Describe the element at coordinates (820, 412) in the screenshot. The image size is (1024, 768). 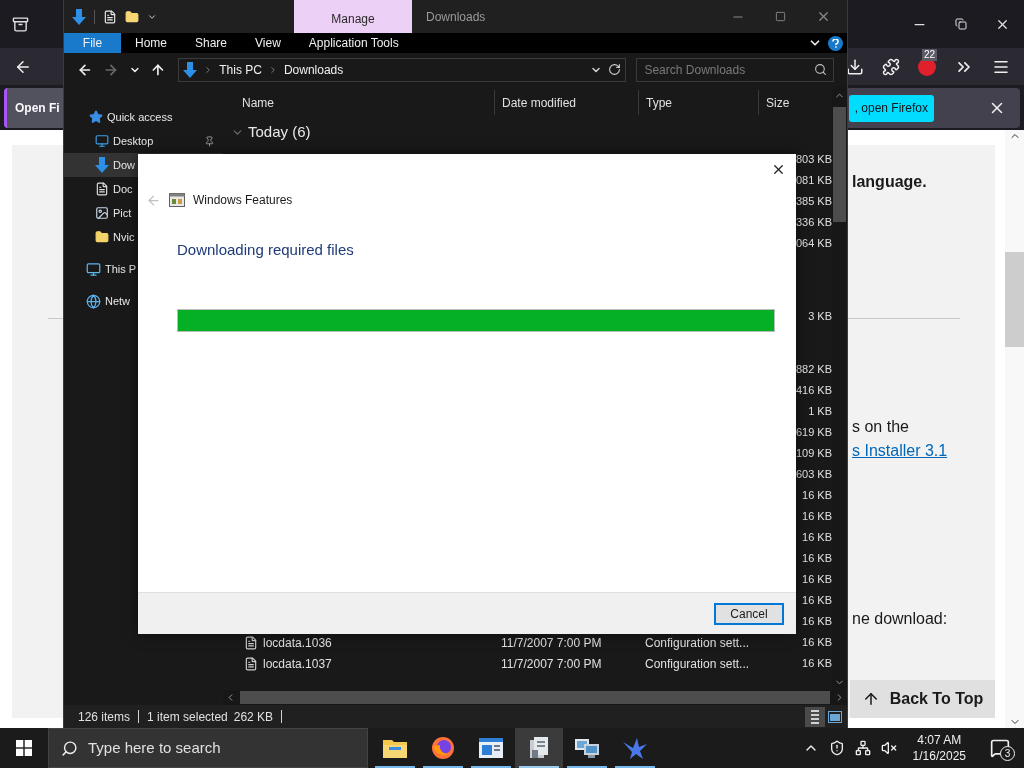
I see `file-size: 1 KB` at that location.